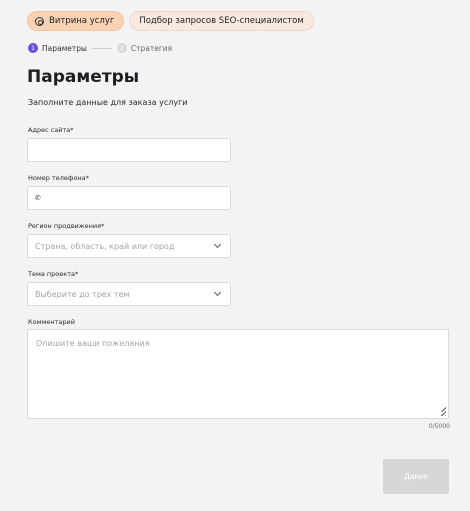 This screenshot has height=511, width=470. What do you see at coordinates (66, 226) in the screenshot?
I see `region-label: Регион продвижения*` at bounding box center [66, 226].